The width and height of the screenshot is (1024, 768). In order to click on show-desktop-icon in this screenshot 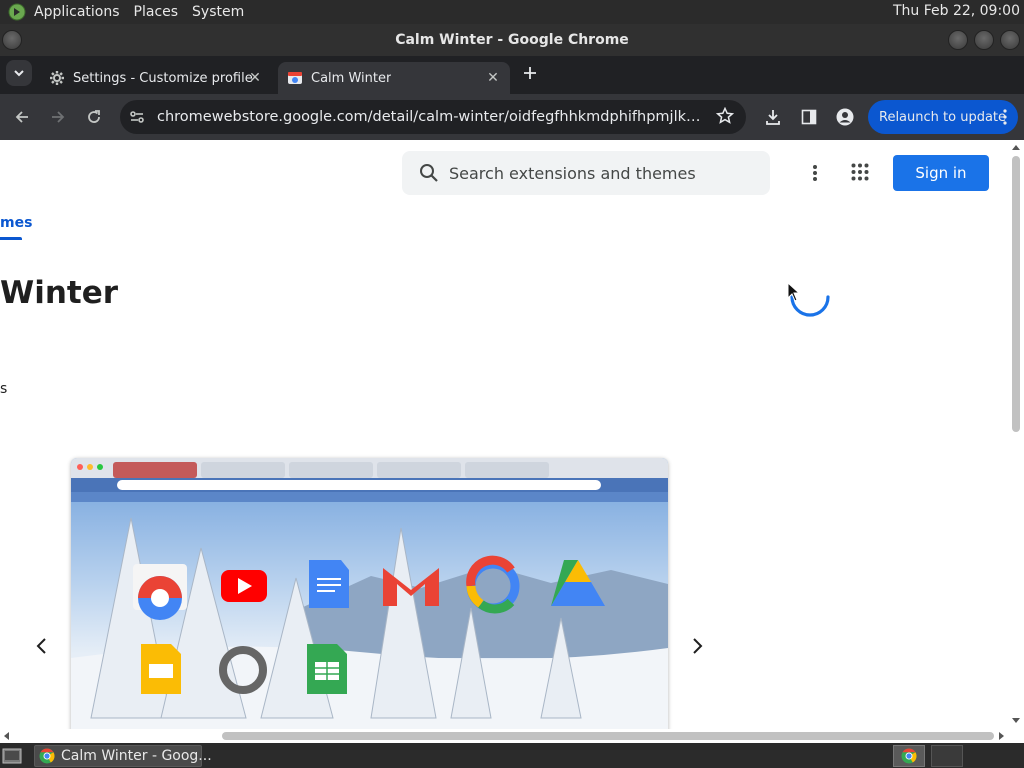, I will do `click(12, 756)`.